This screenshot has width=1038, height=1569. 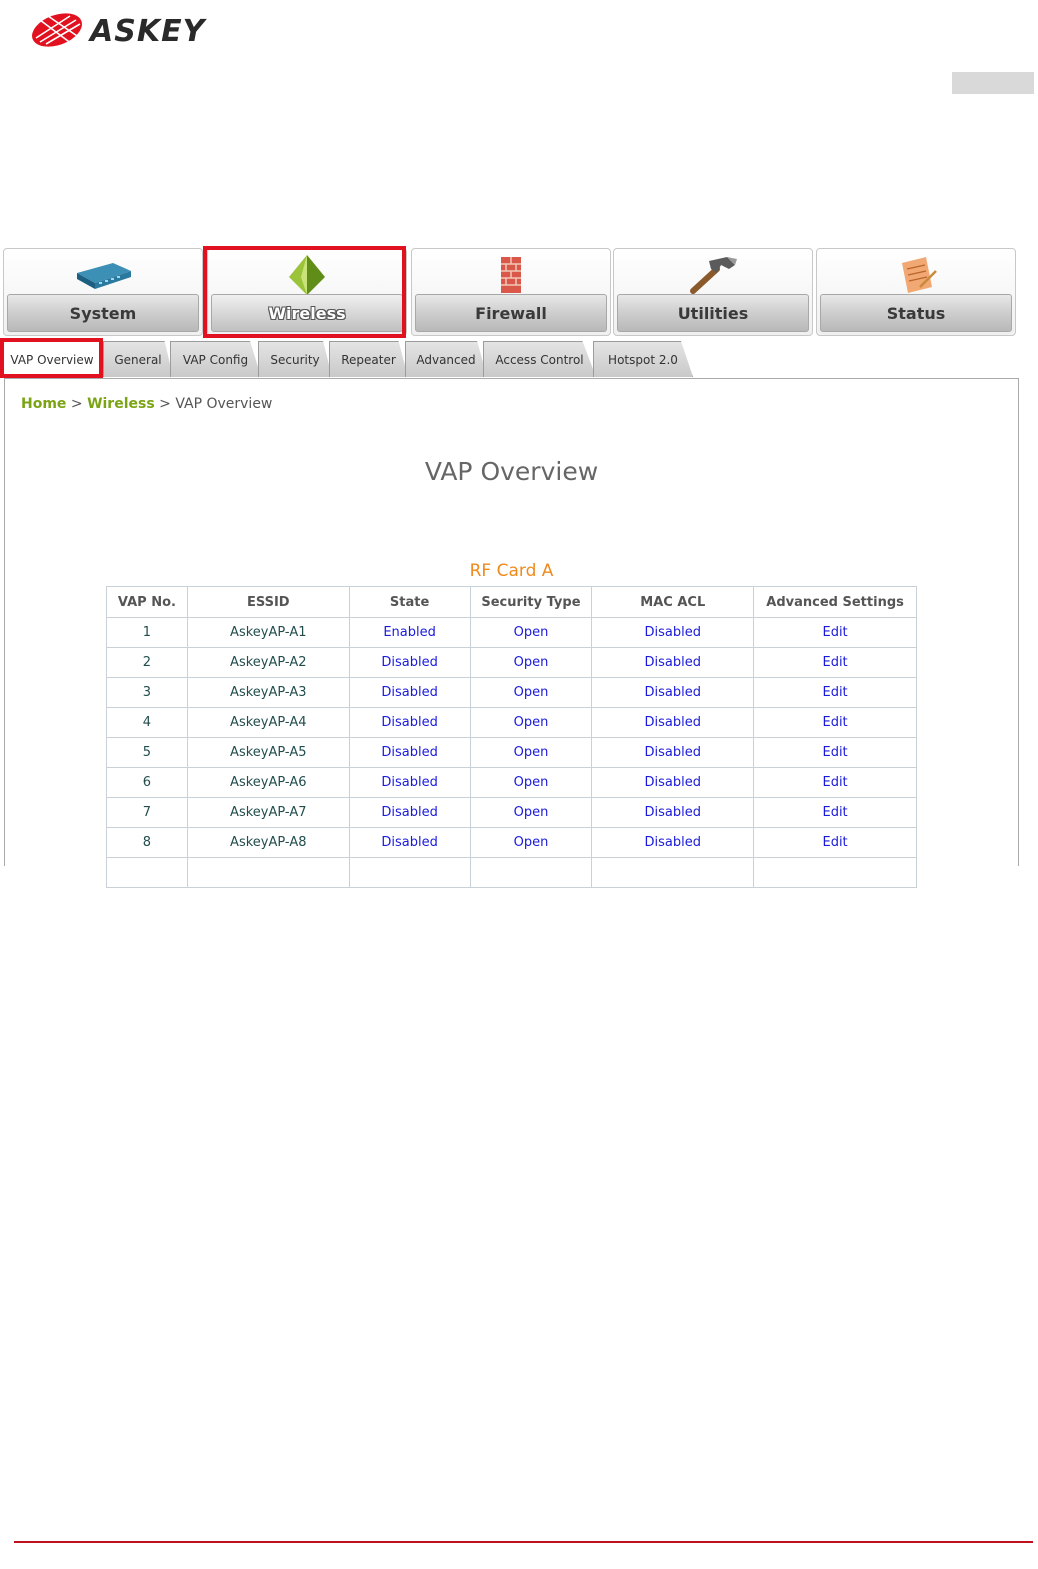 I want to click on nav-firewall-button: Firewall, so click(x=511, y=292).